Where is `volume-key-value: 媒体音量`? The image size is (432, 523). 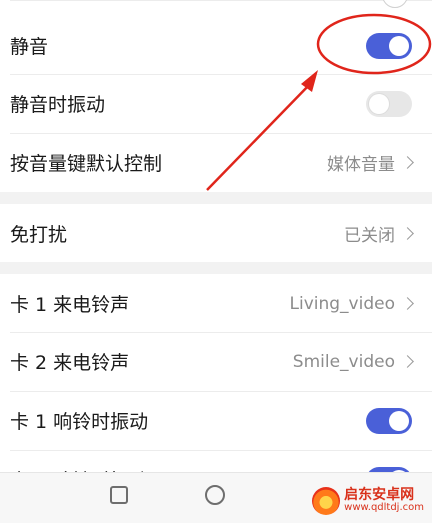 volume-key-value: 媒体音量 is located at coordinates (361, 165).